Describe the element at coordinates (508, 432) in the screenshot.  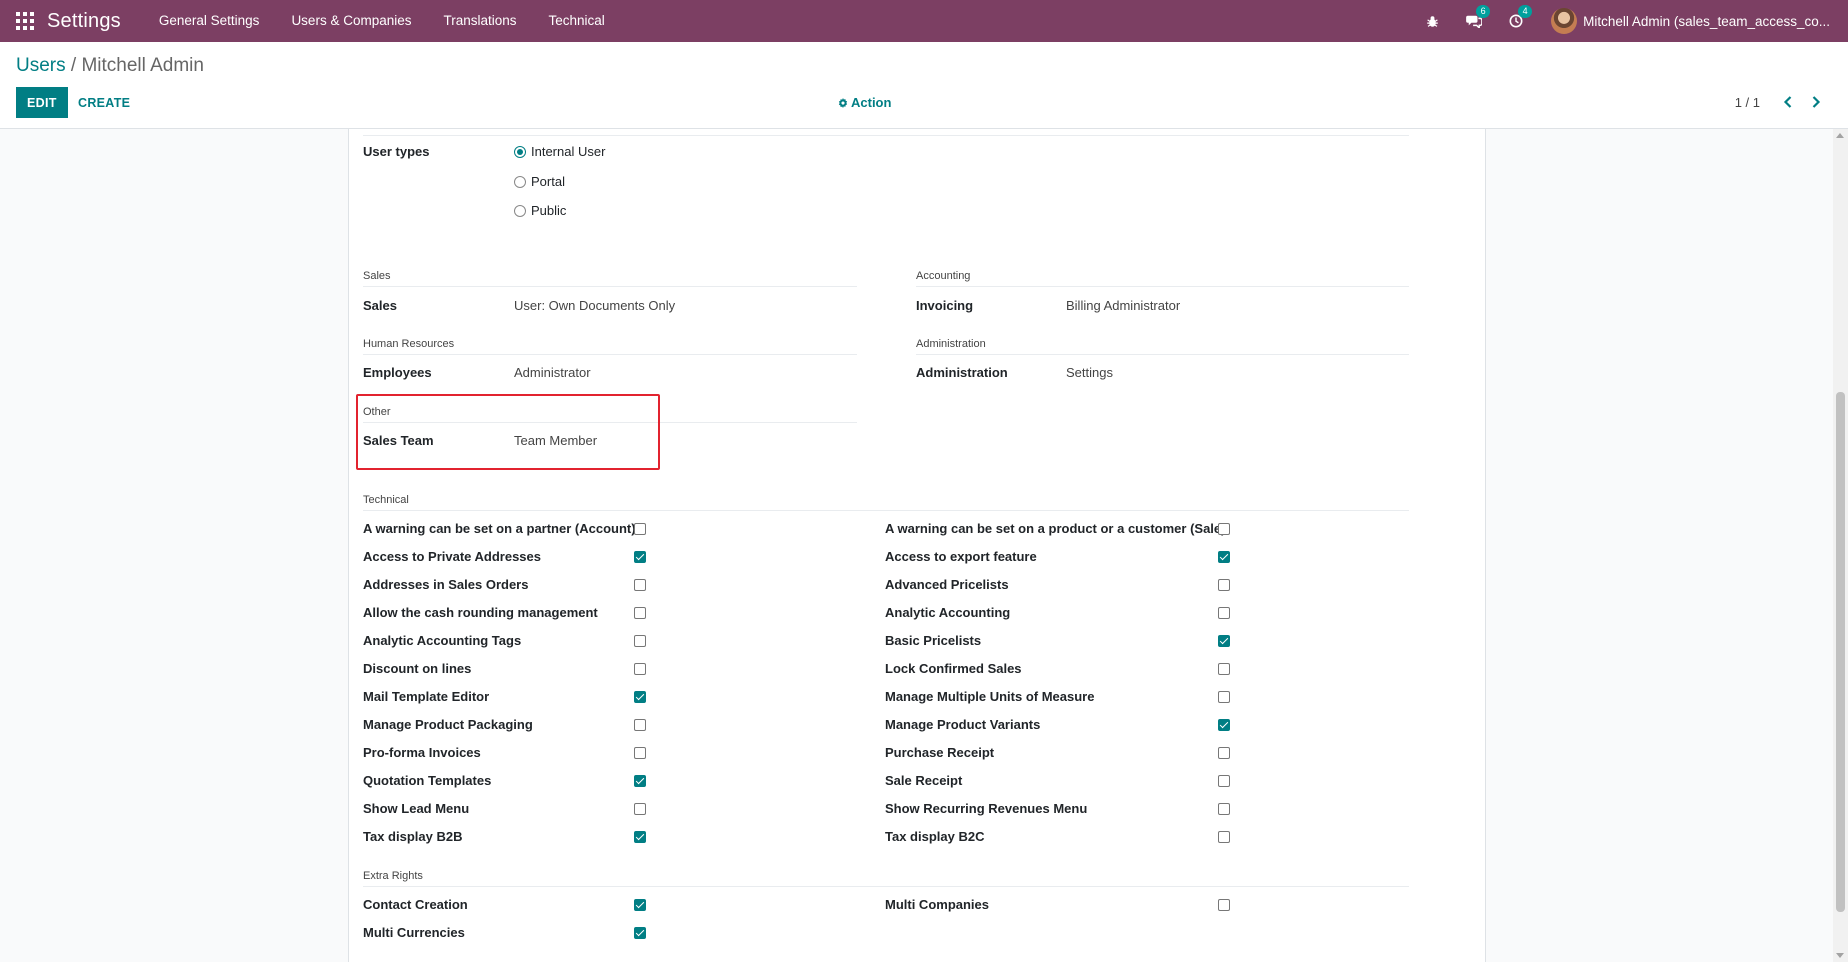
I see `highlight-annotation-box` at that location.